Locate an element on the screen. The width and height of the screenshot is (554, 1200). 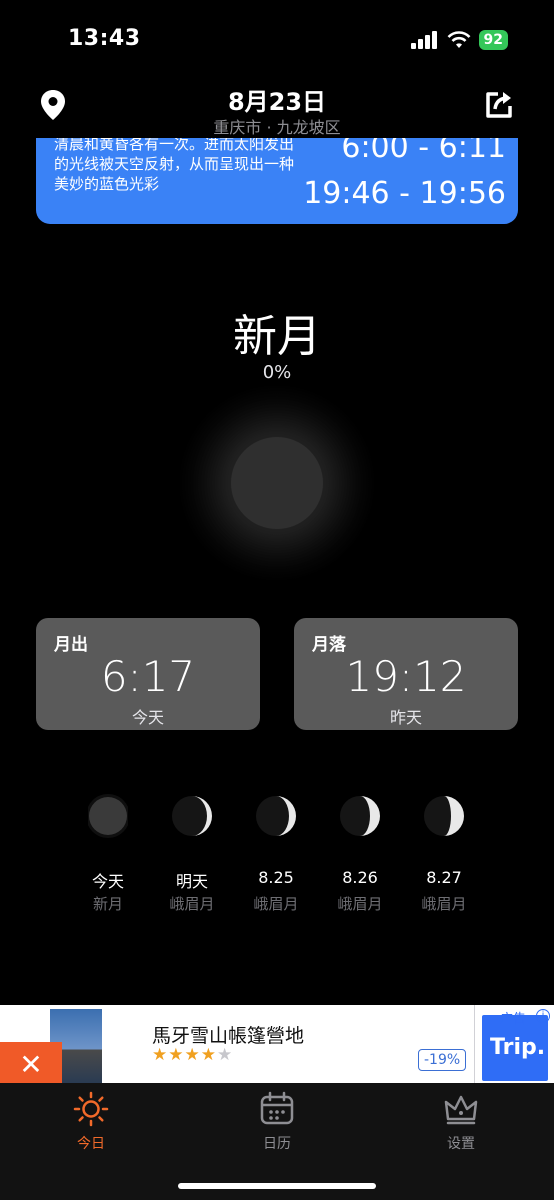
moonset-time: 19:12 is located at coordinates (406, 676).